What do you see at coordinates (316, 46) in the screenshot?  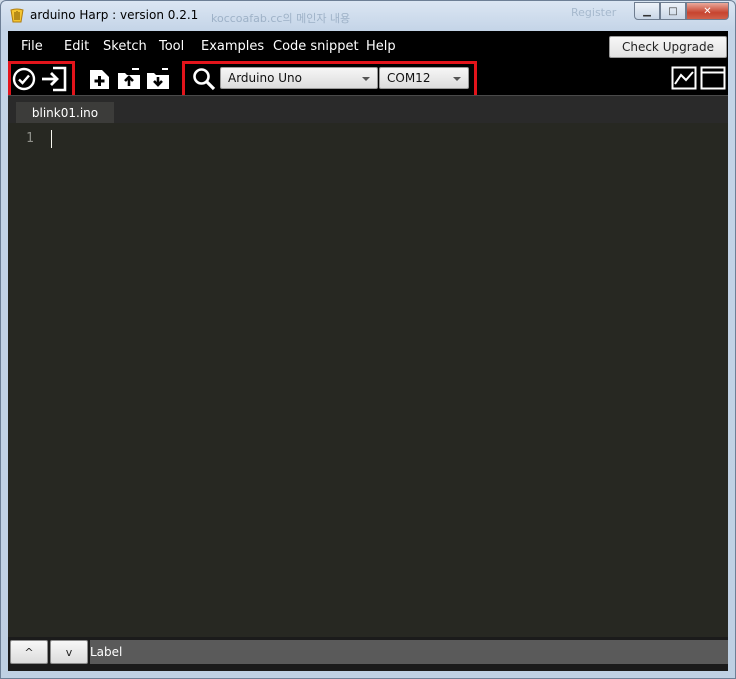 I see `menu-code-snippet: Code snippet` at bounding box center [316, 46].